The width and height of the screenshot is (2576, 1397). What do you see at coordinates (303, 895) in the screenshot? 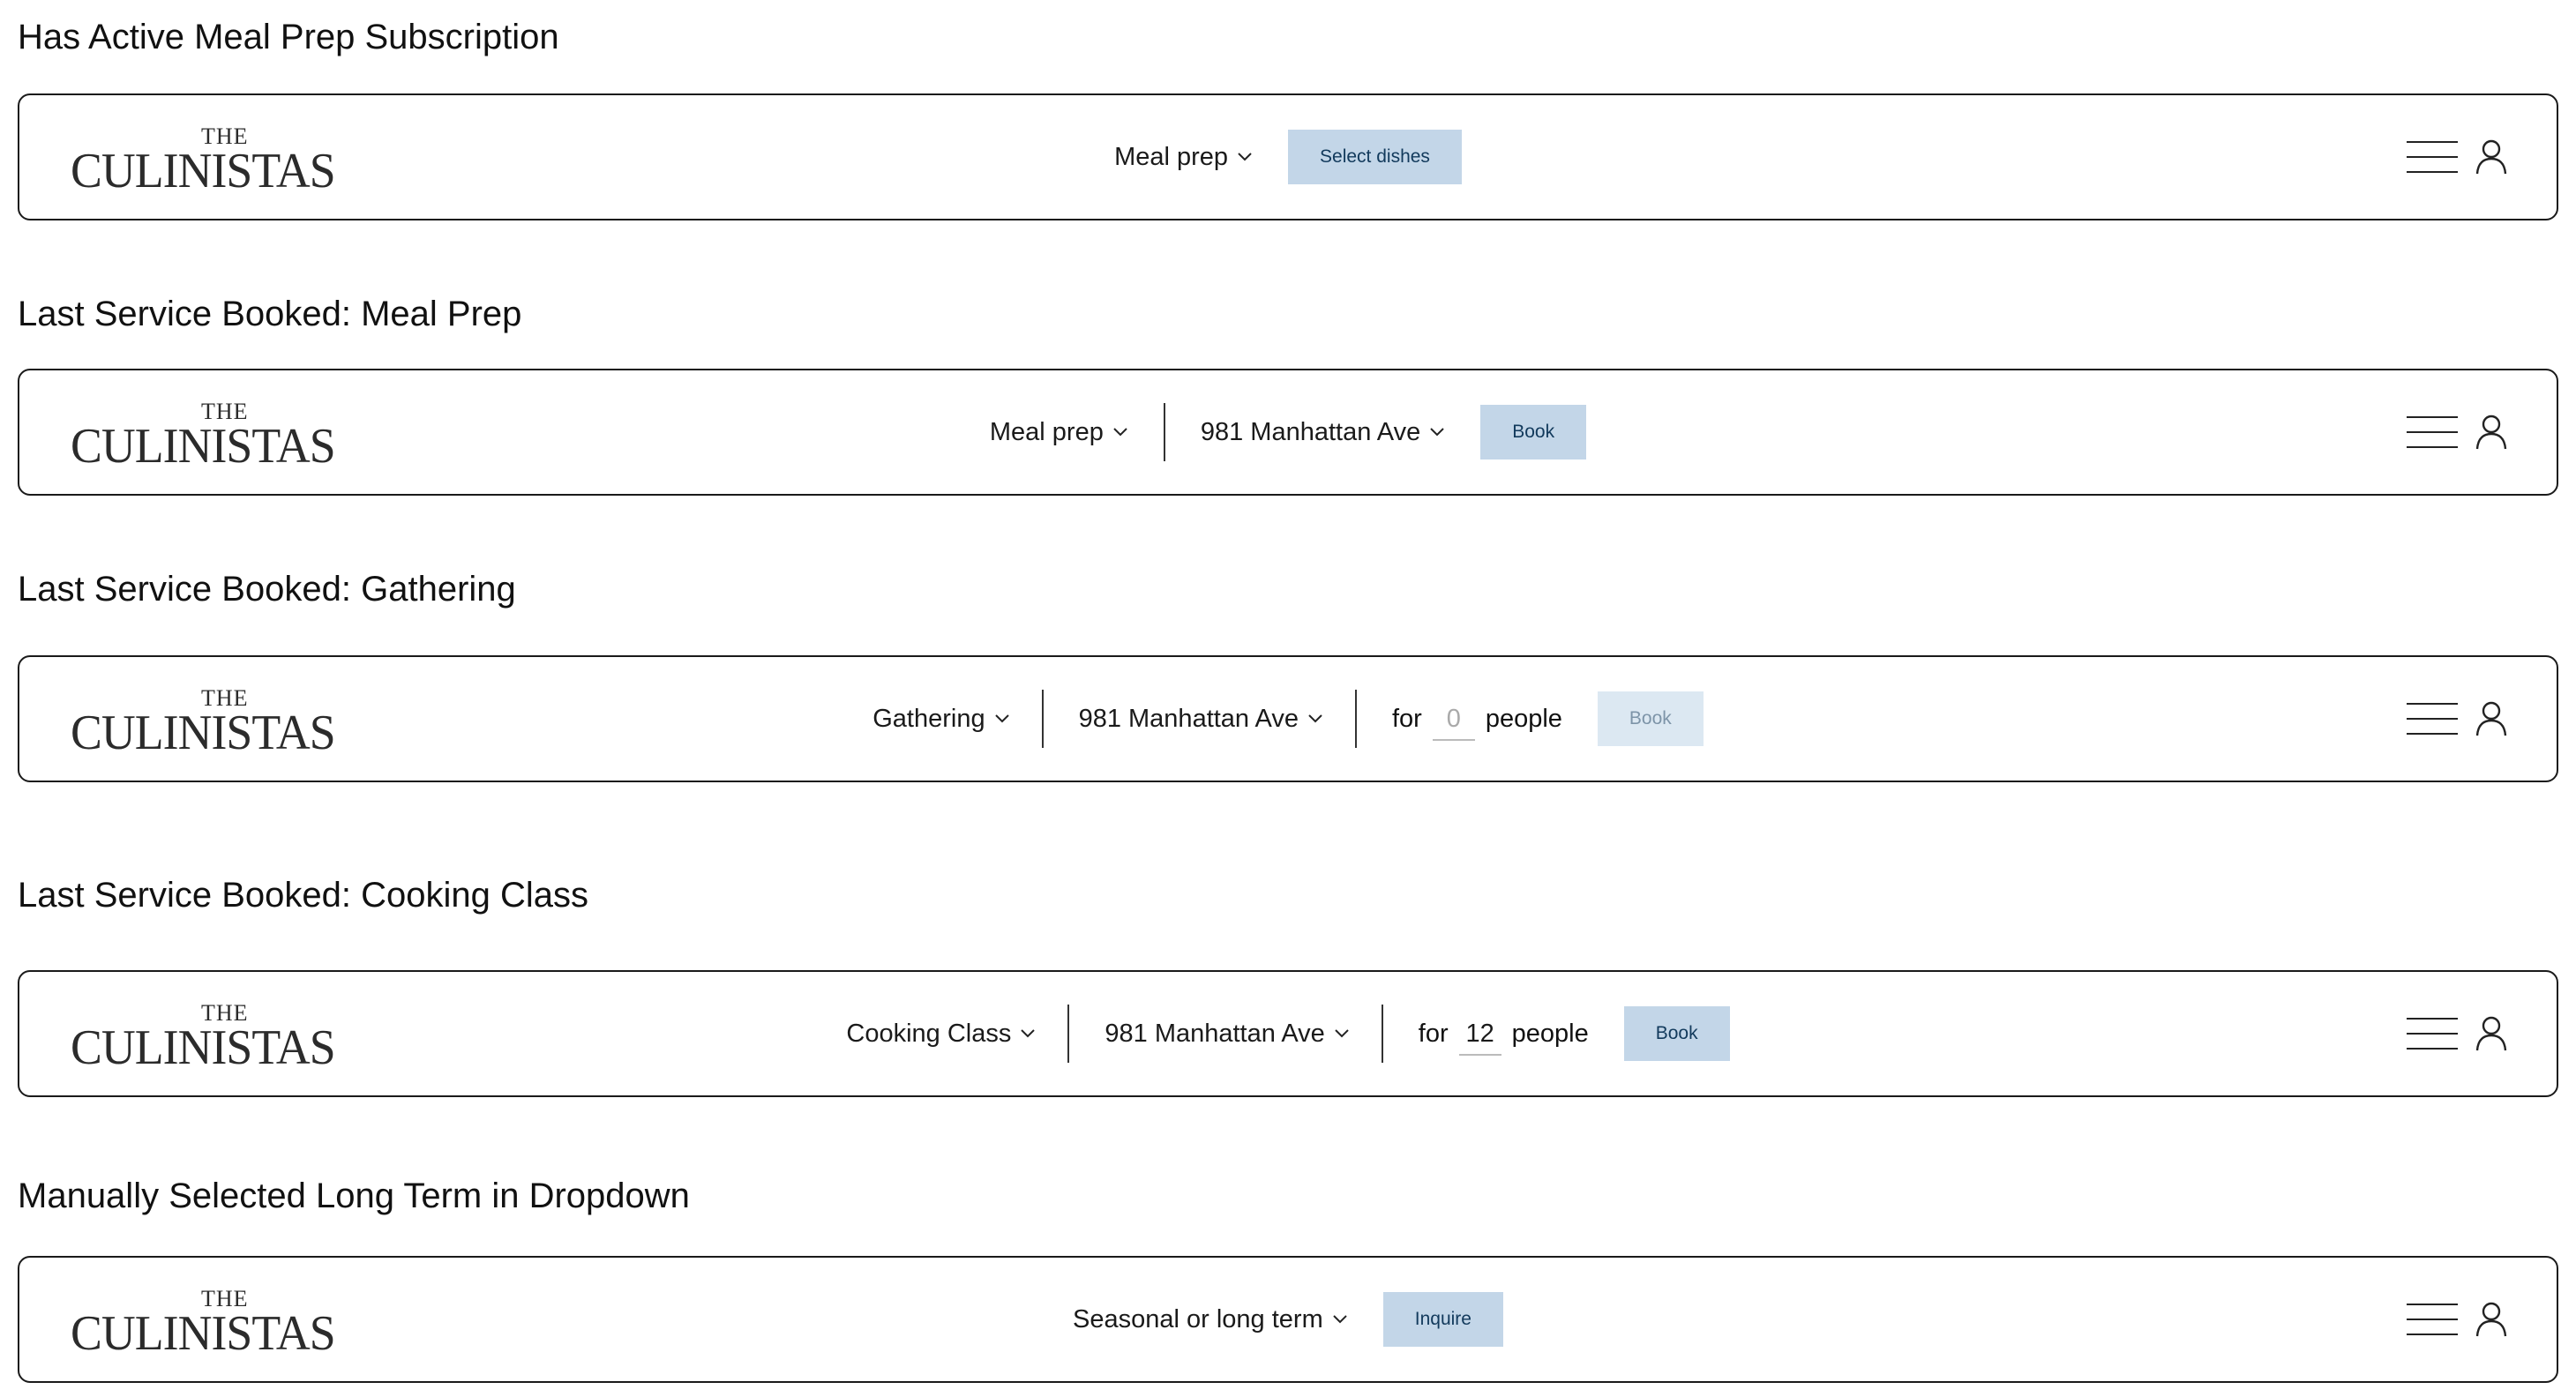
I see `section-heading-cooking-class: Last Service Booked: Cooking Class` at bounding box center [303, 895].